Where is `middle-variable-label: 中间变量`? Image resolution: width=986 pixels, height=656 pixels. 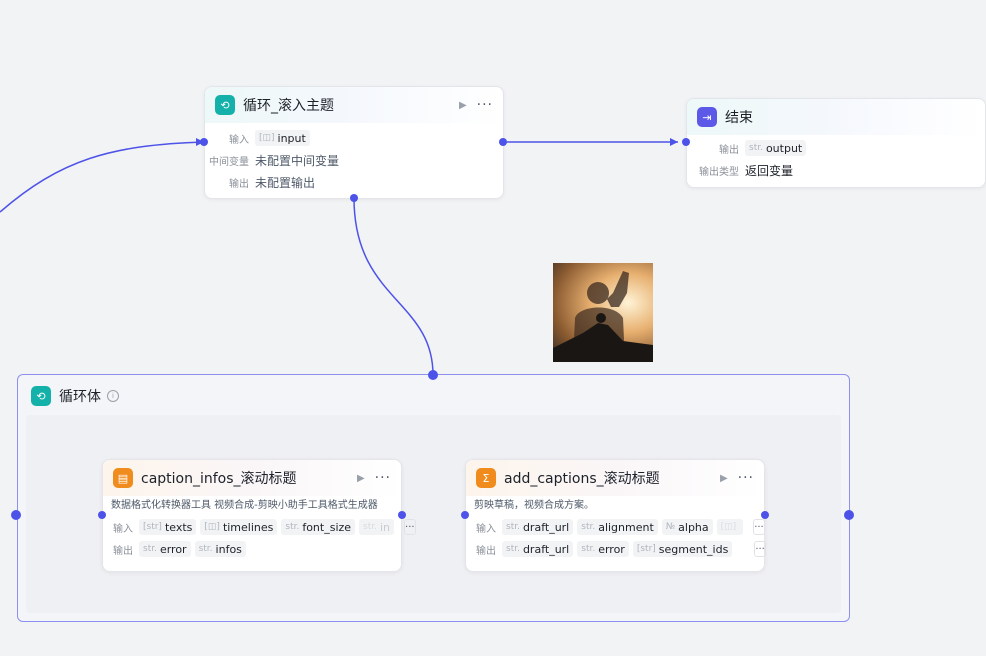
middle-variable-label: 中间变量 is located at coordinates (229, 162).